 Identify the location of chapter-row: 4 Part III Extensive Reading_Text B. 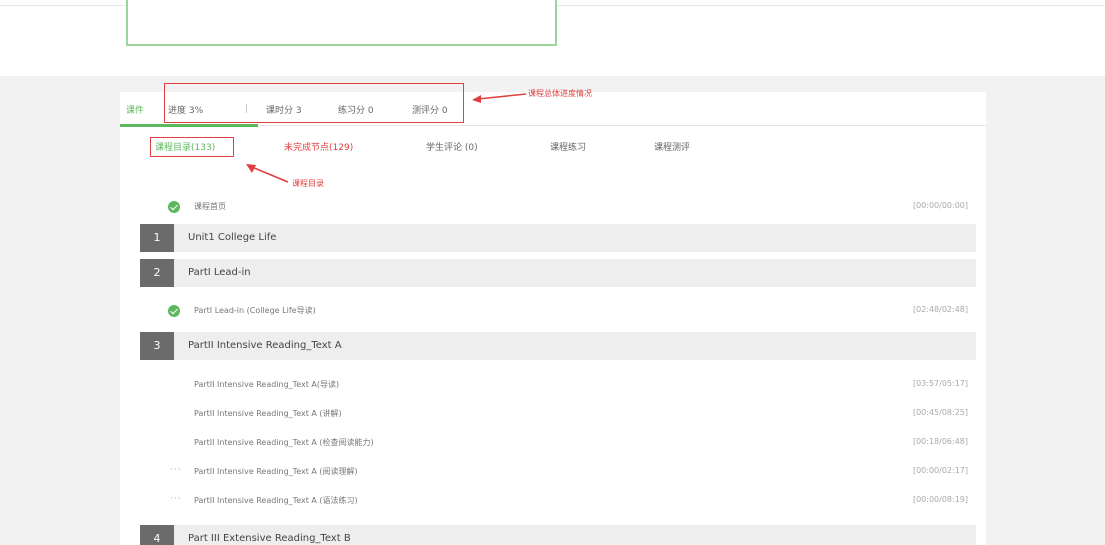
(558, 535).